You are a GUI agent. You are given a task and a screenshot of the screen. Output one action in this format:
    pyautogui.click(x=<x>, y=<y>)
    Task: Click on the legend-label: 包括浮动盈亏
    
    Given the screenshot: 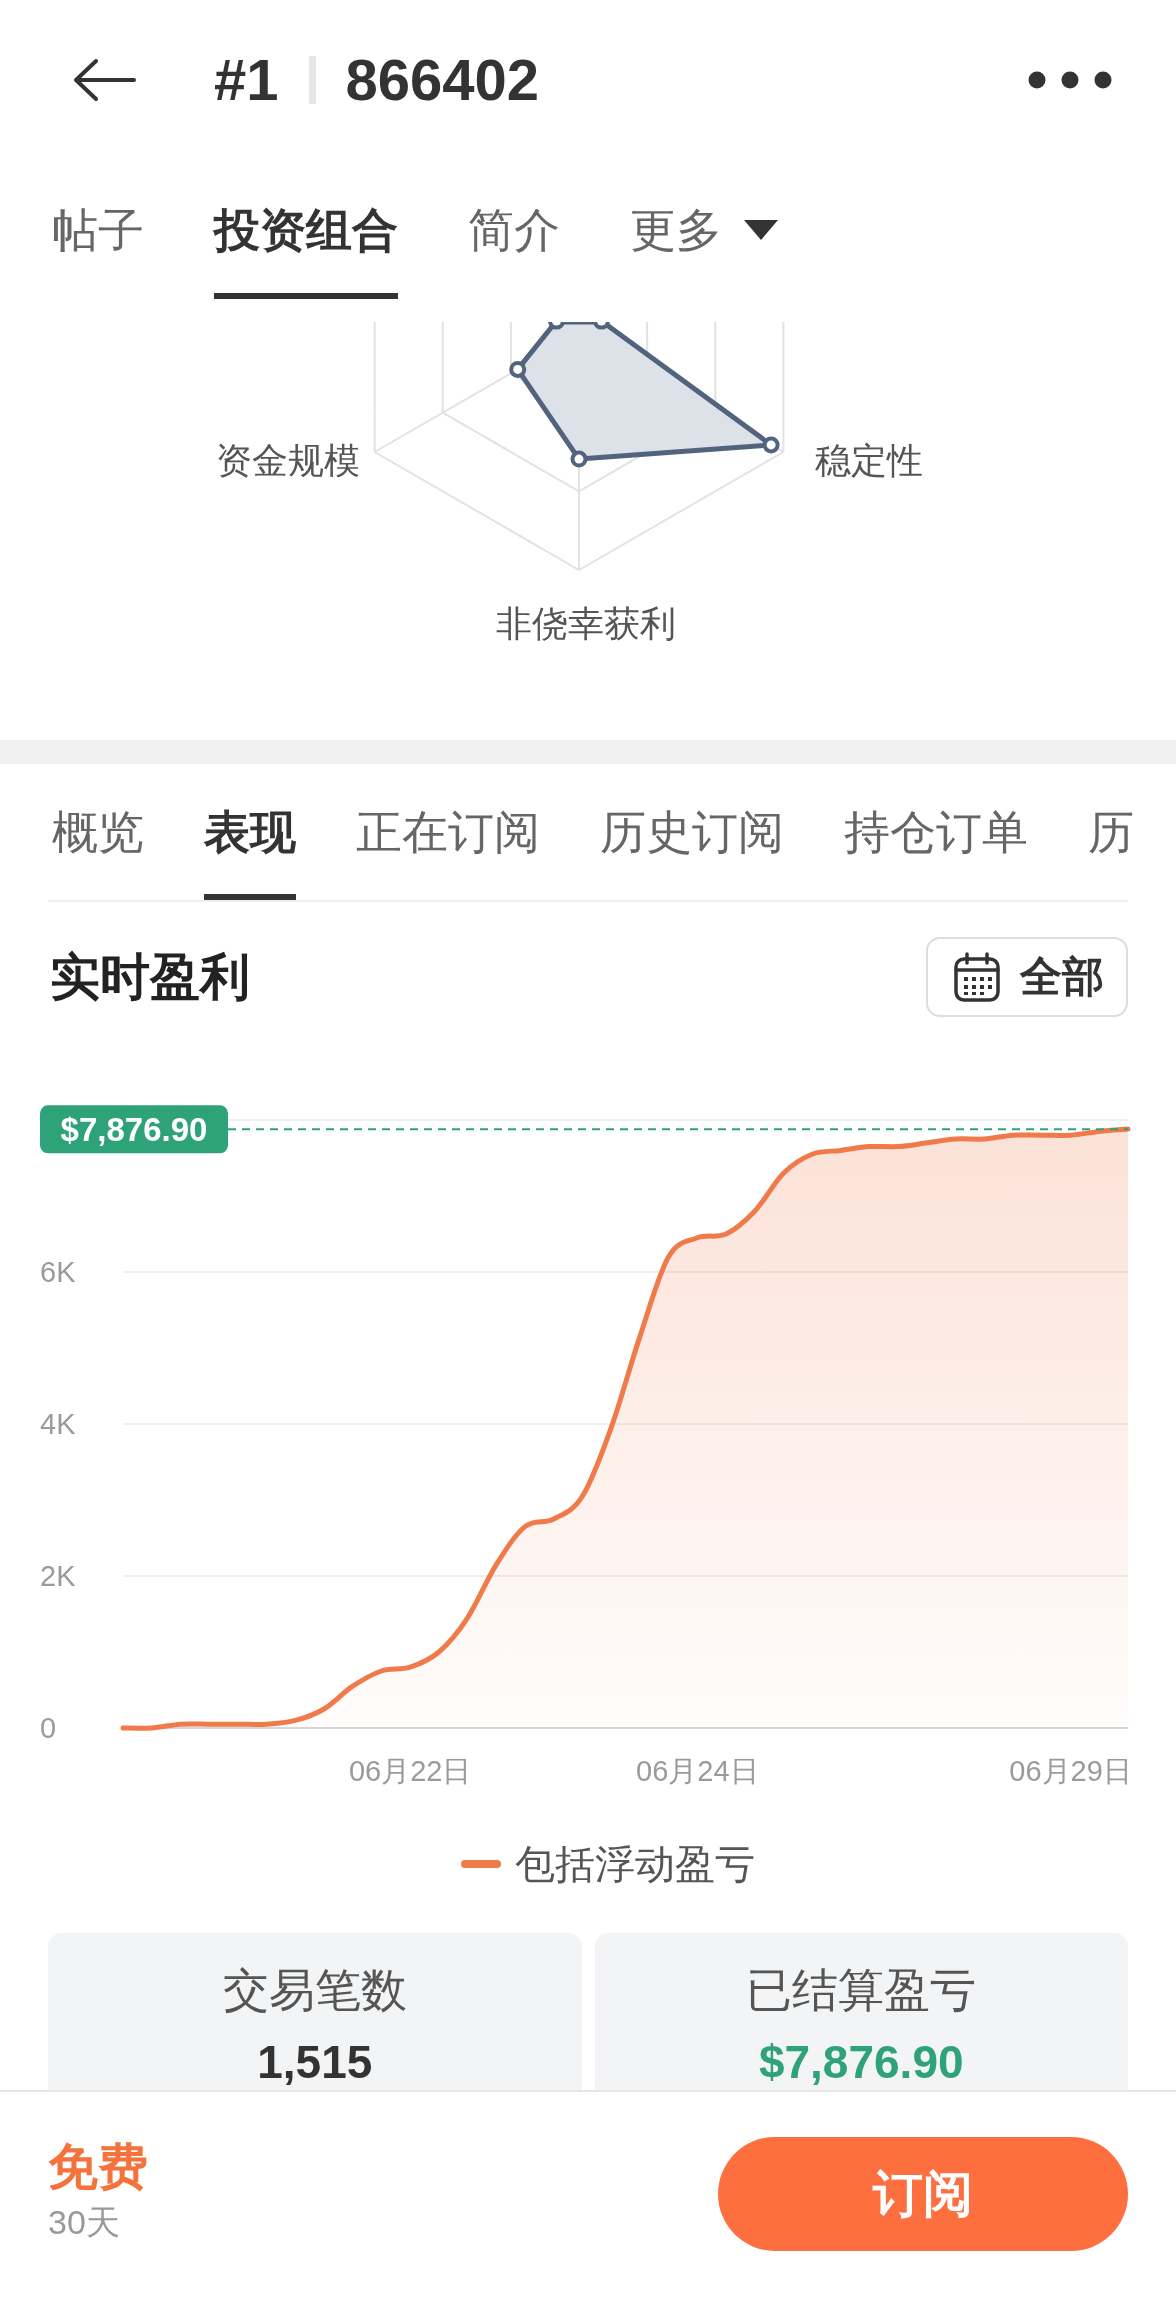 What is the action you would take?
    pyautogui.click(x=635, y=1864)
    